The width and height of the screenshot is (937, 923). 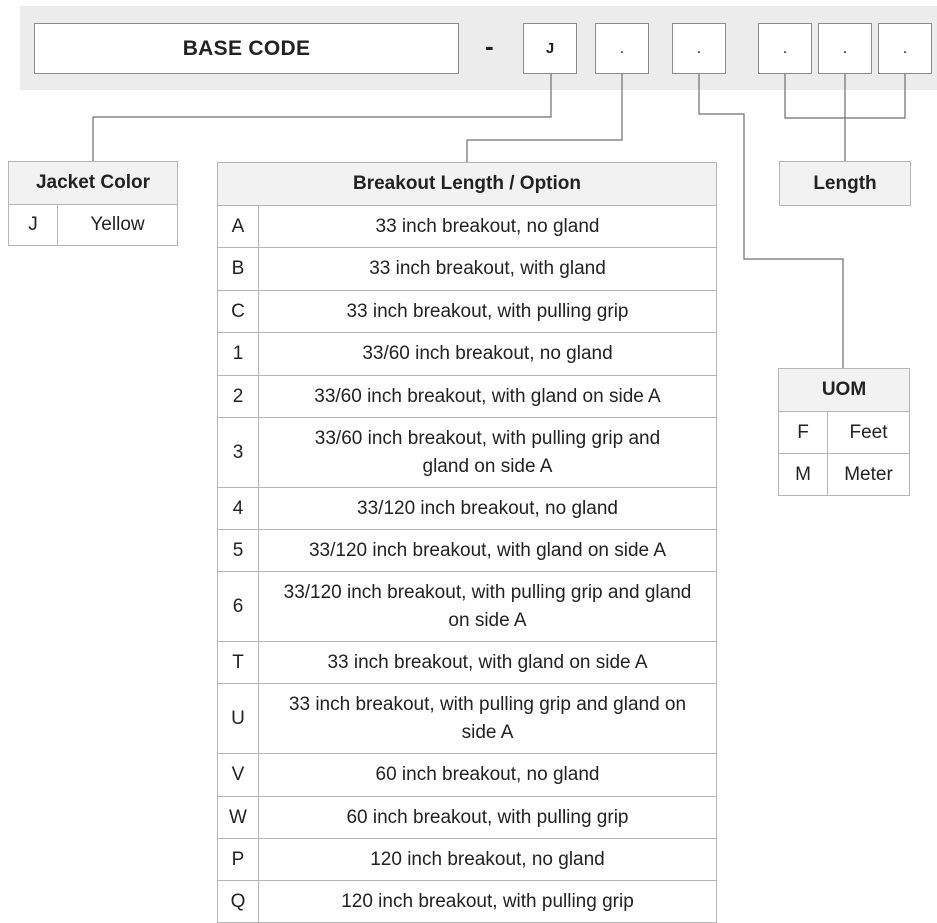 What do you see at coordinates (544, 118) in the screenshot?
I see `breakout-connector` at bounding box center [544, 118].